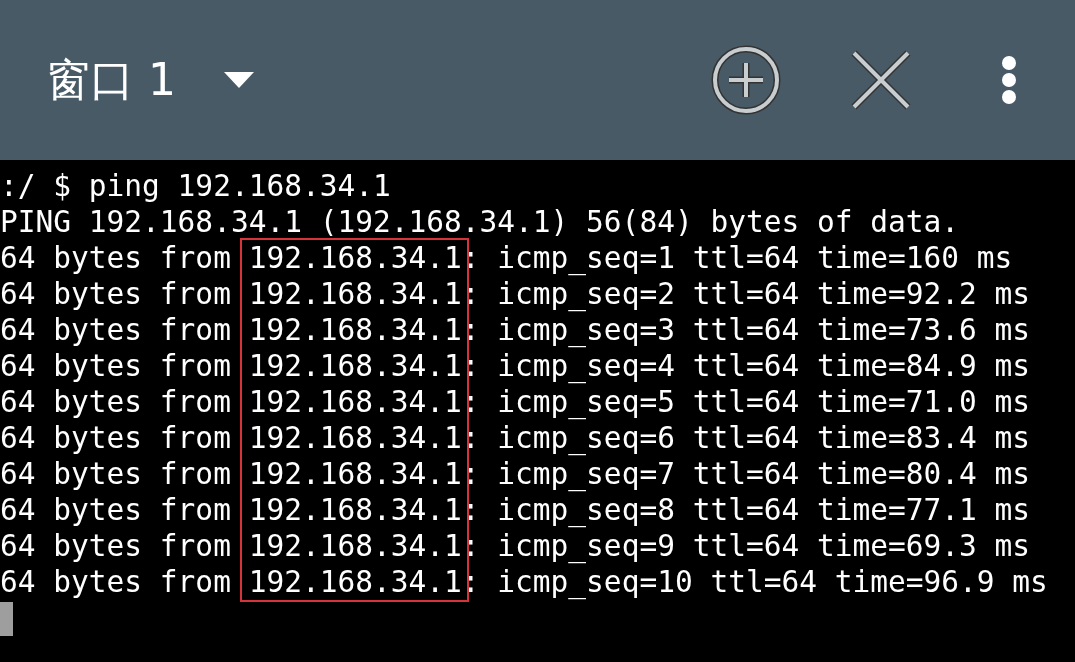 This screenshot has width=1075, height=662. I want to click on terminal-text: : icmp_seq=8 ttl=64 time=77.1 ms, so click(746, 510).